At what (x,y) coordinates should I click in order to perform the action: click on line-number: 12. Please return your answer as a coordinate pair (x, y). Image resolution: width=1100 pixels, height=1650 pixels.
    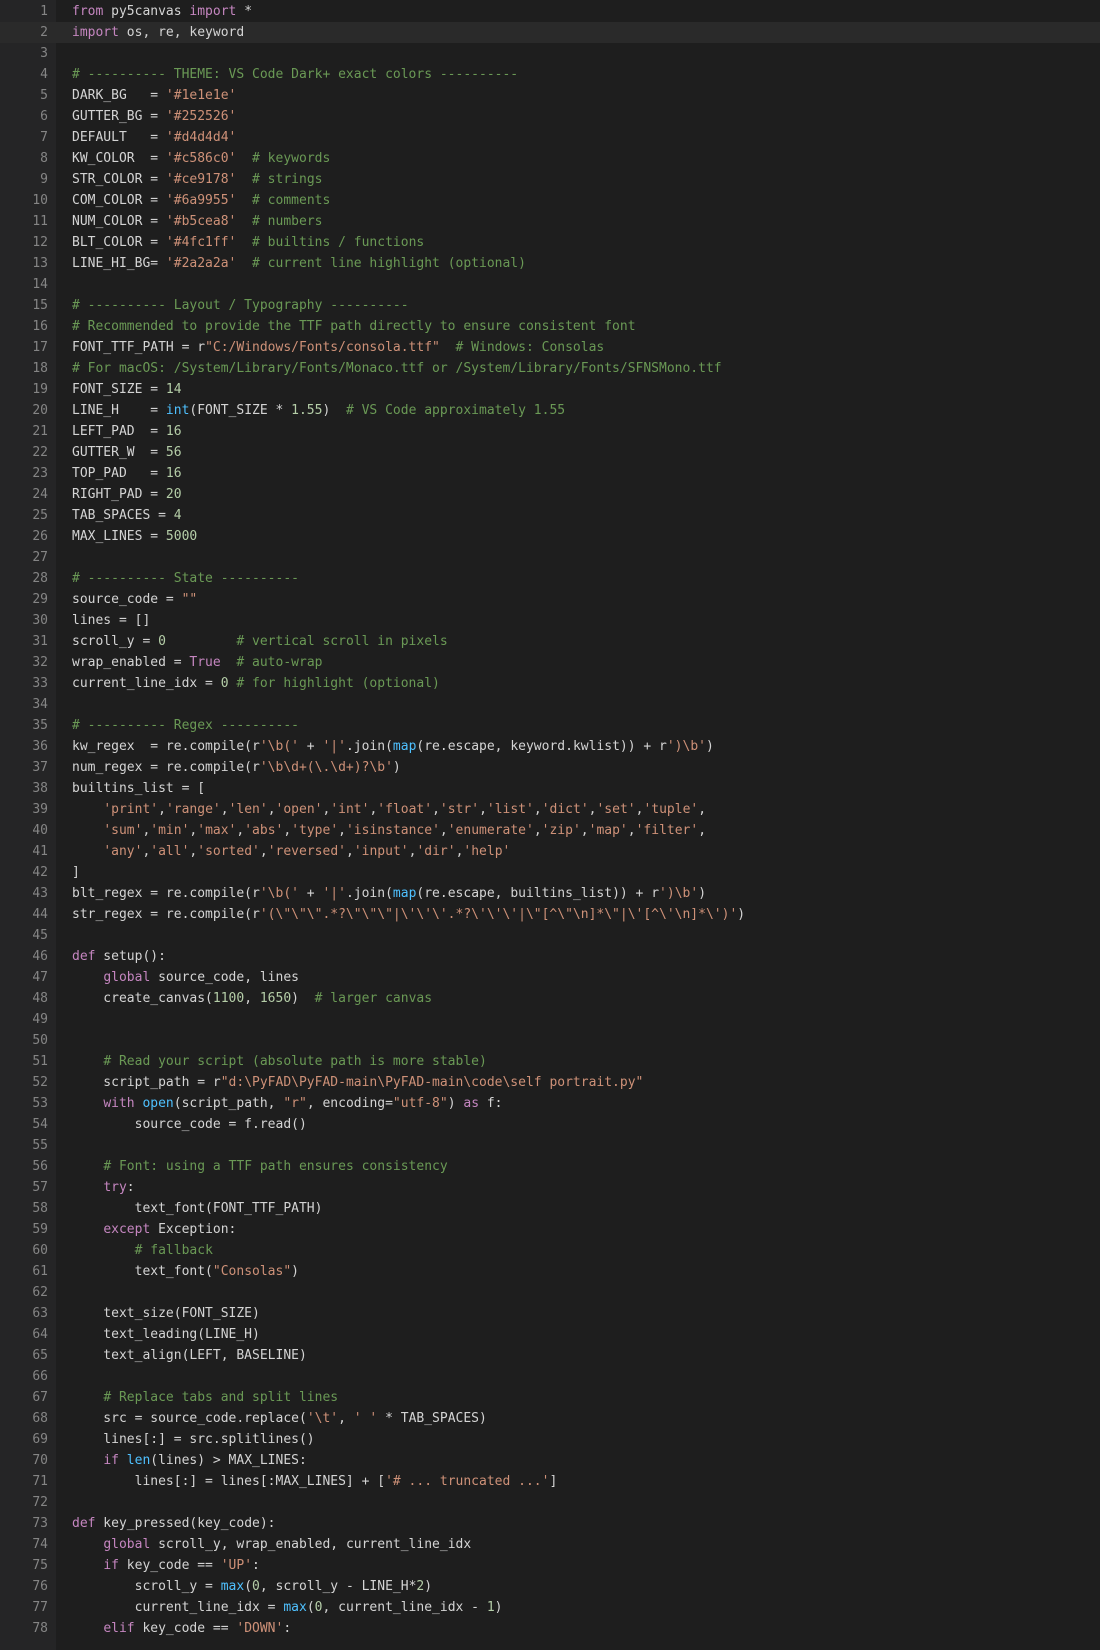
    Looking at the image, I should click on (40, 242).